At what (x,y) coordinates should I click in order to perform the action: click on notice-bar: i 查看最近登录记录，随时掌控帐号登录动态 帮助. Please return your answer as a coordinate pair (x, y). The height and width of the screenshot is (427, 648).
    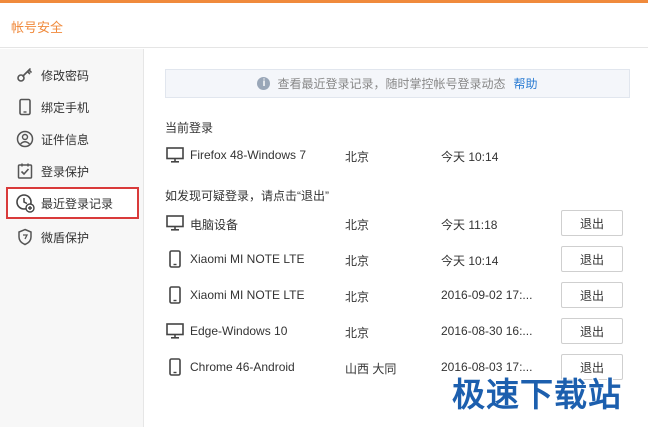
    Looking at the image, I should click on (397, 83).